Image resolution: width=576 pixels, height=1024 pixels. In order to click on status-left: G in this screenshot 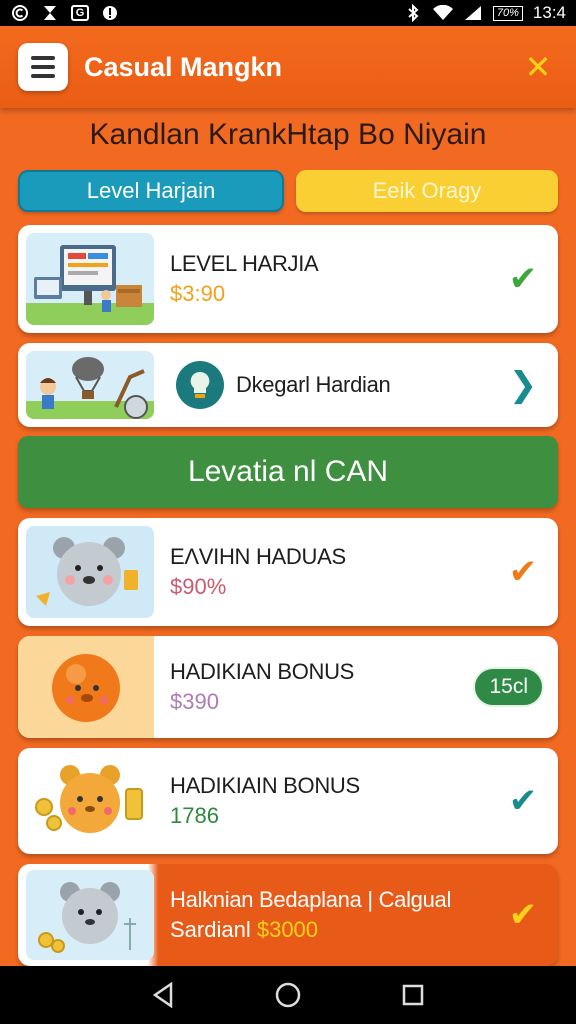, I will do `click(65, 13)`.